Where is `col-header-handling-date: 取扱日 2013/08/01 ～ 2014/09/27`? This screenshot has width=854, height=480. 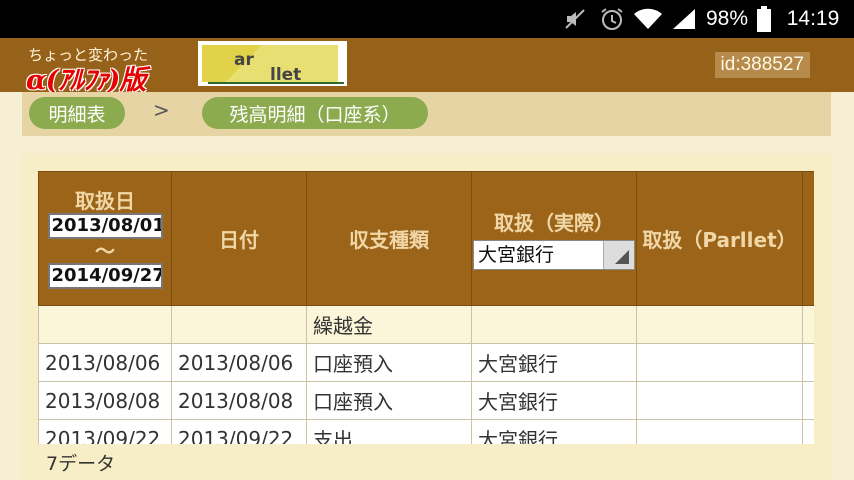 col-header-handling-date: 取扱日 2013/08/01 ～ 2014/09/27 is located at coordinates (105, 238).